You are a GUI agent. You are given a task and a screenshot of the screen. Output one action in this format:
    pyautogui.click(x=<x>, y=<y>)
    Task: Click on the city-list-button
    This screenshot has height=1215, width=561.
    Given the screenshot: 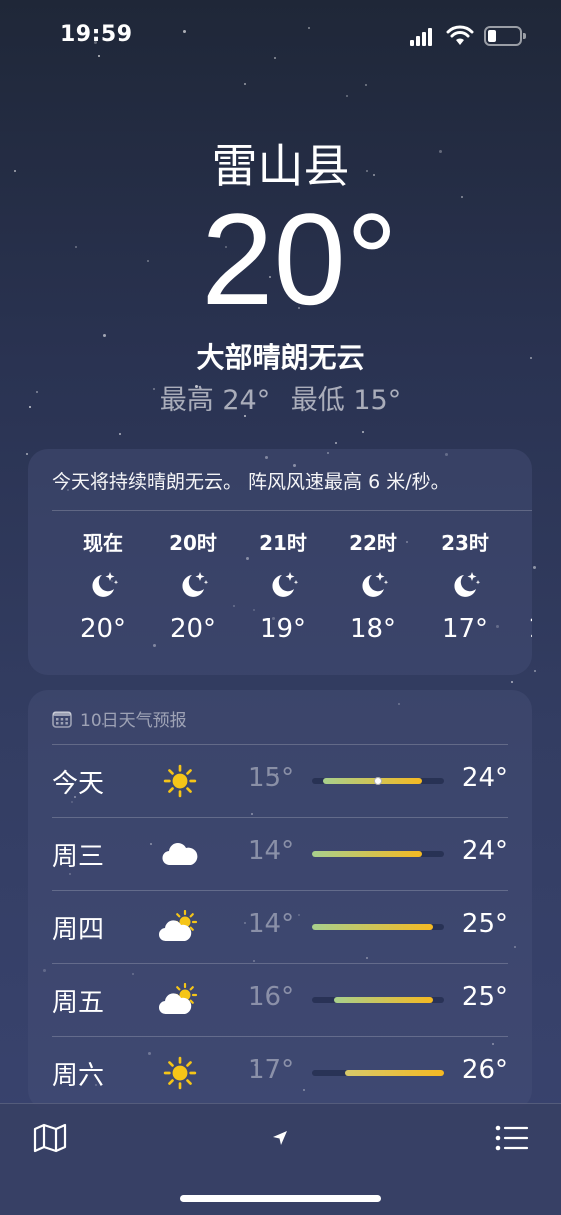 What is the action you would take?
    pyautogui.click(x=512, y=1138)
    